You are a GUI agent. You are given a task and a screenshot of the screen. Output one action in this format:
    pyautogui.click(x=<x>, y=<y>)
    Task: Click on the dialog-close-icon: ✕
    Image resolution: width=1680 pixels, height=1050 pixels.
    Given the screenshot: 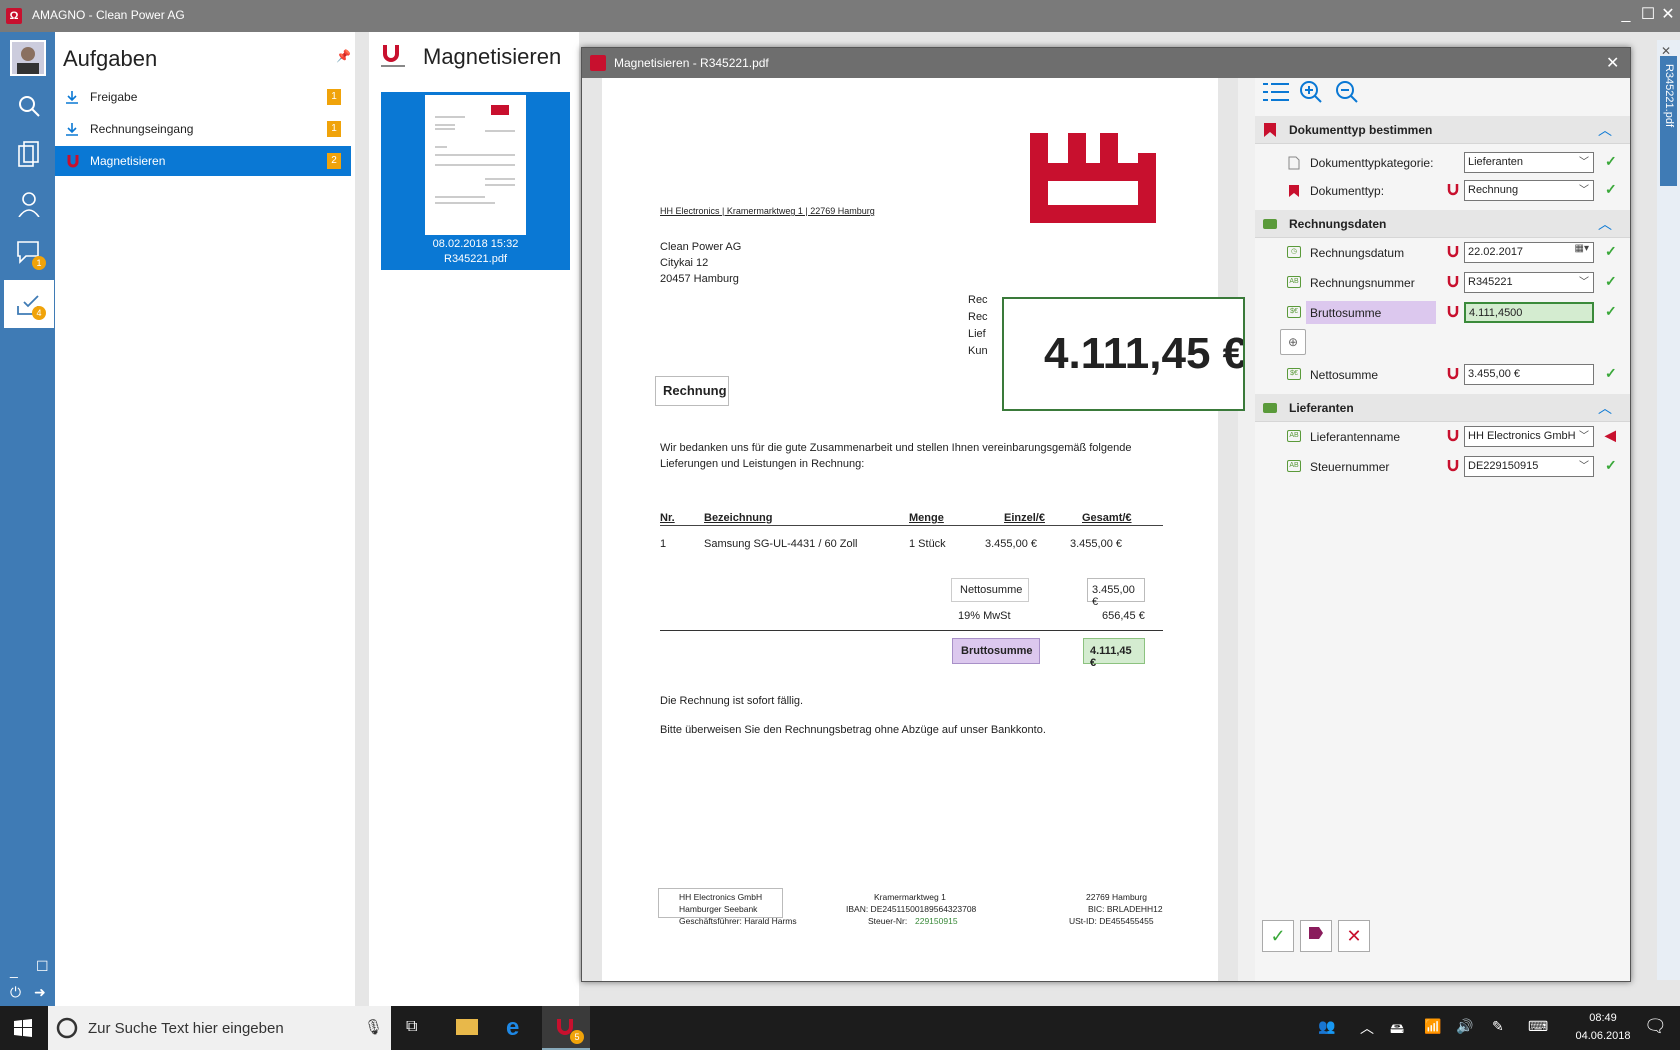 What is the action you would take?
    pyautogui.click(x=1612, y=63)
    